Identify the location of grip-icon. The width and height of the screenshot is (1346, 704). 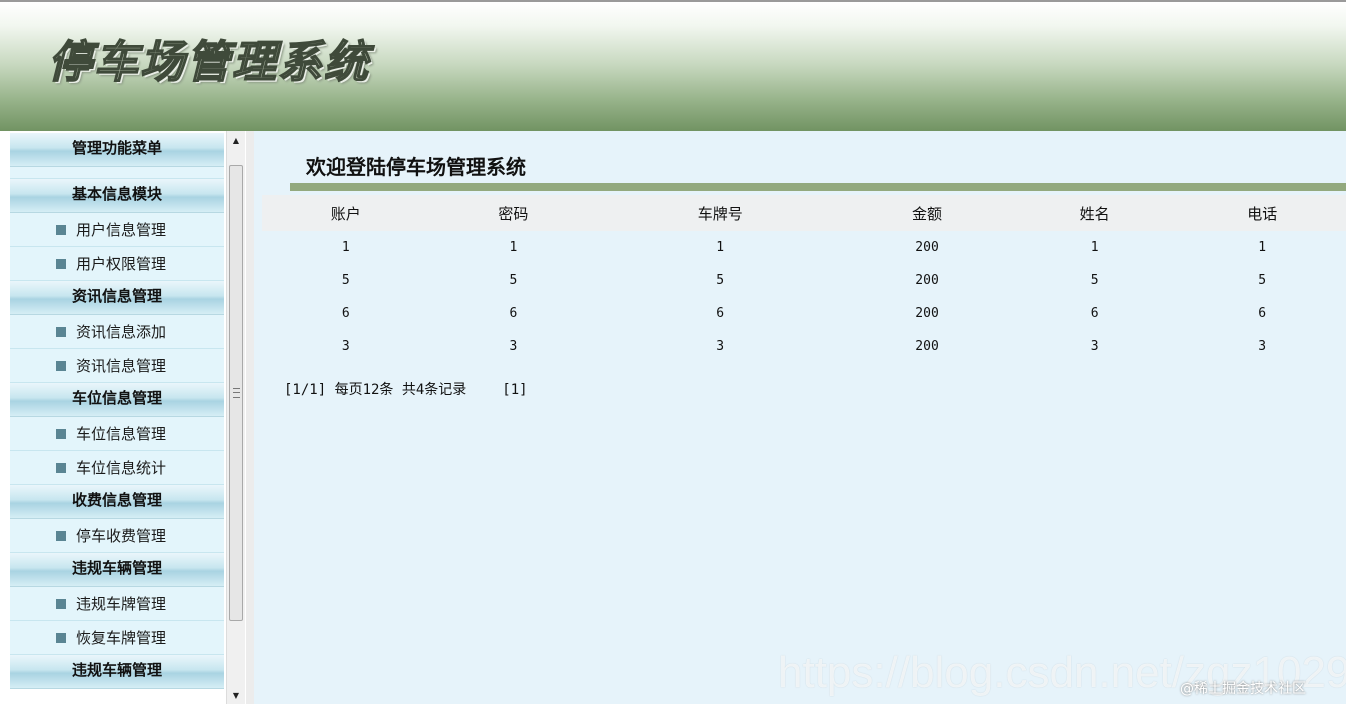
(236, 393).